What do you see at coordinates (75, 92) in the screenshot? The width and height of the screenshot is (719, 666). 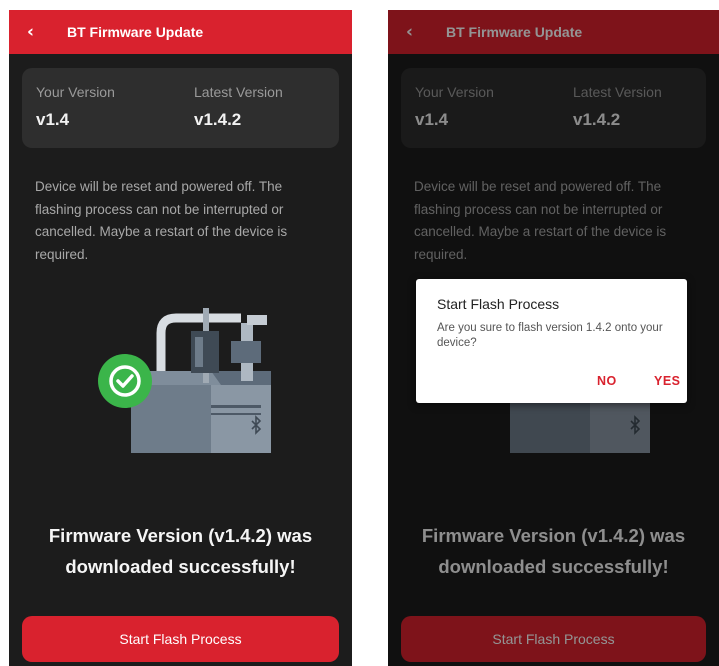 I see `your-version-label: Your Version` at bounding box center [75, 92].